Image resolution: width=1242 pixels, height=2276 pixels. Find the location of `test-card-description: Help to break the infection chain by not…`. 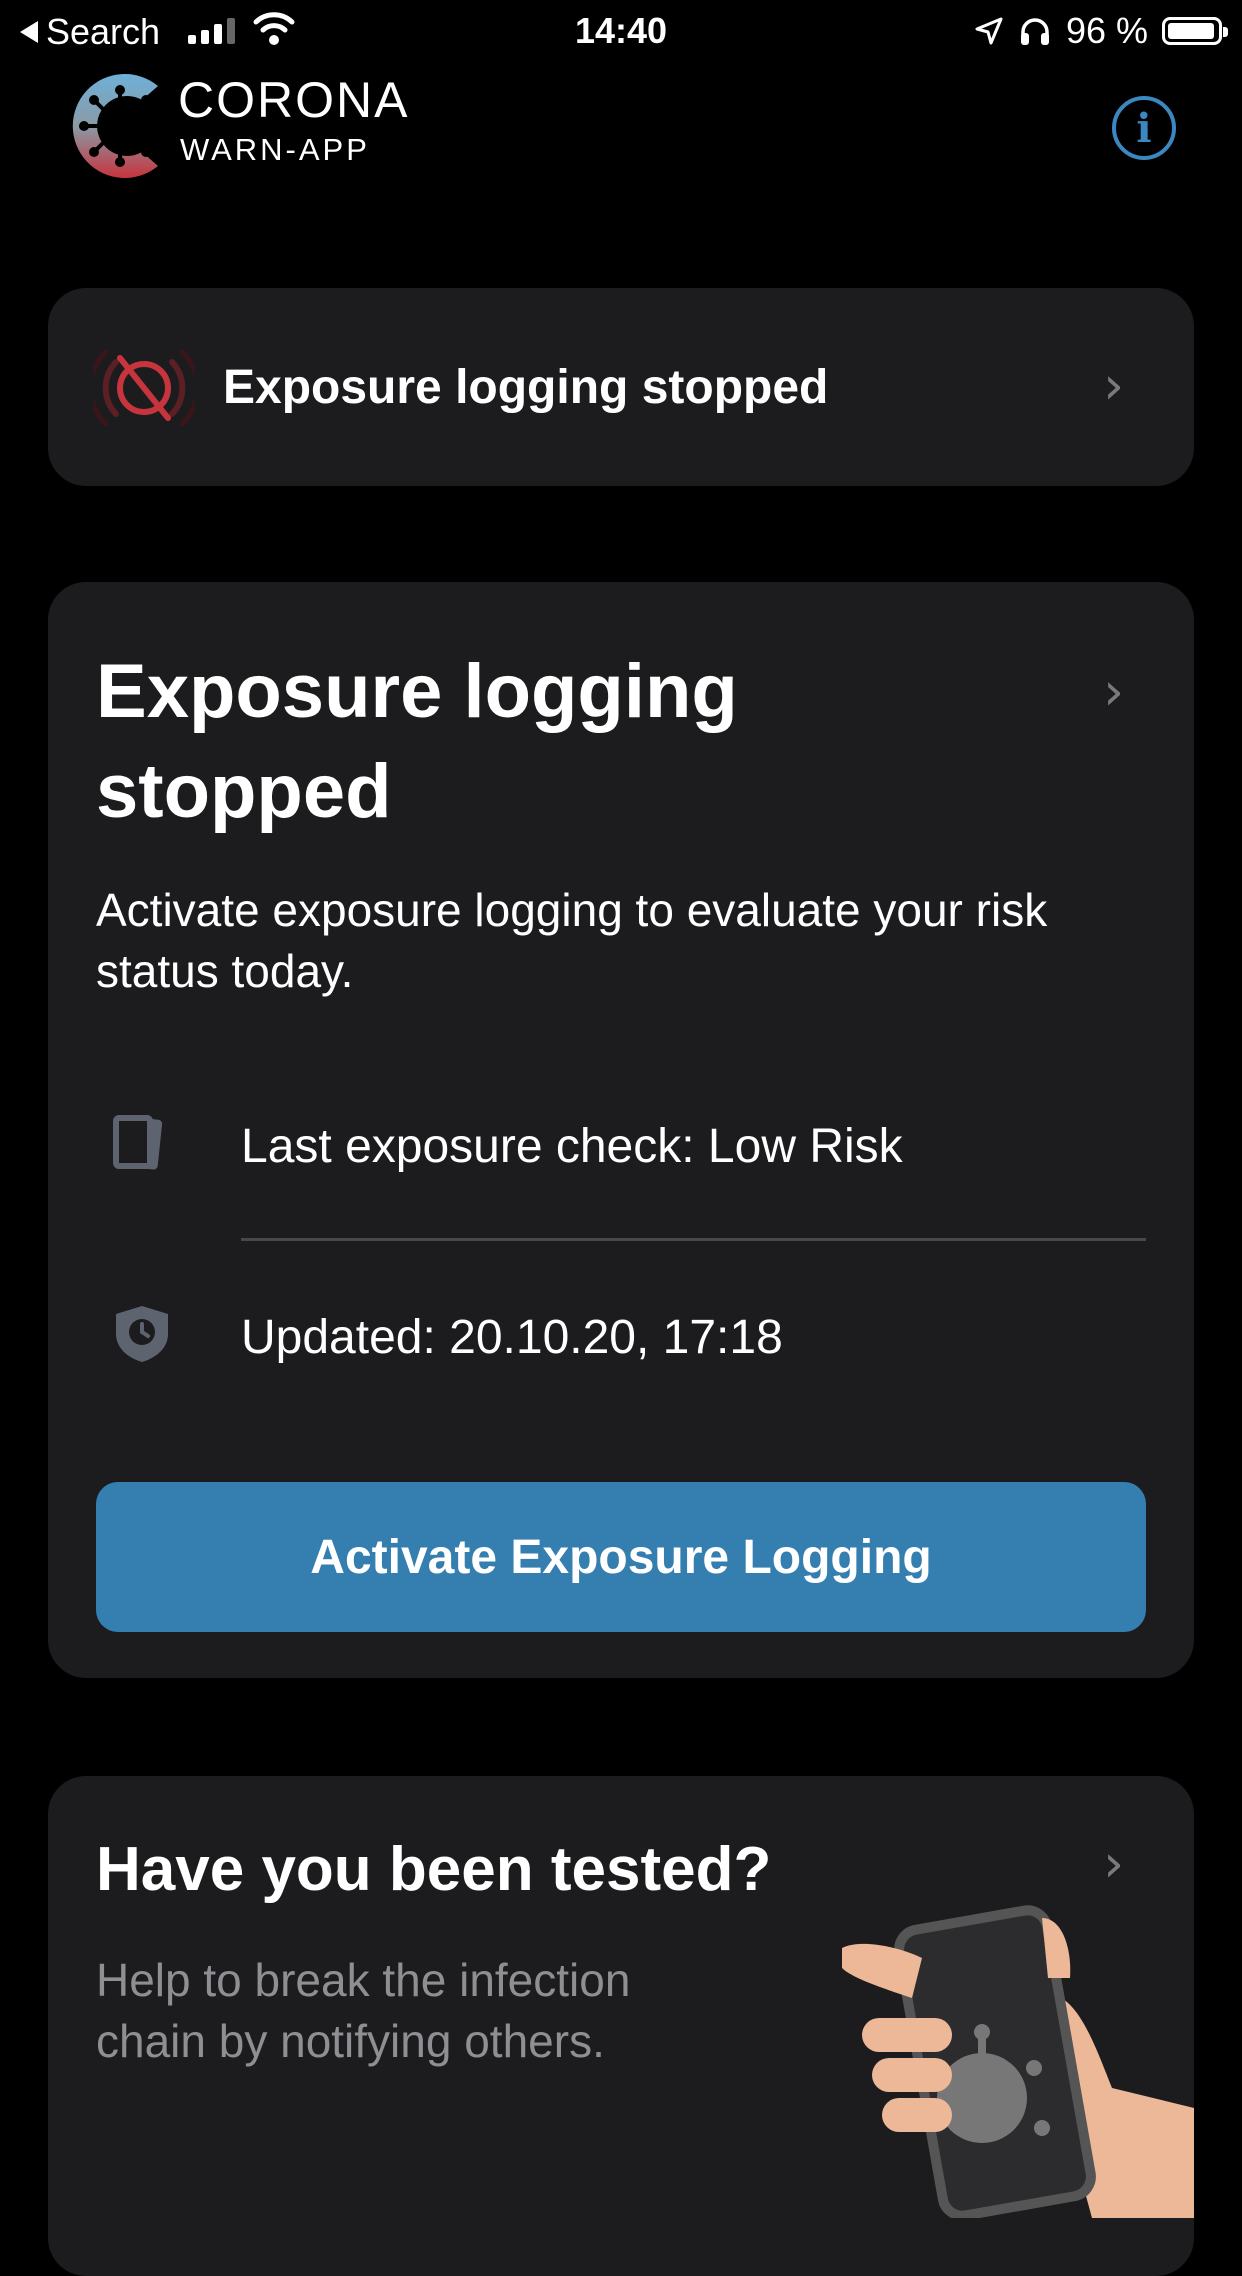

test-card-description: Help to break the infection chain by not… is located at coordinates (363, 2010).